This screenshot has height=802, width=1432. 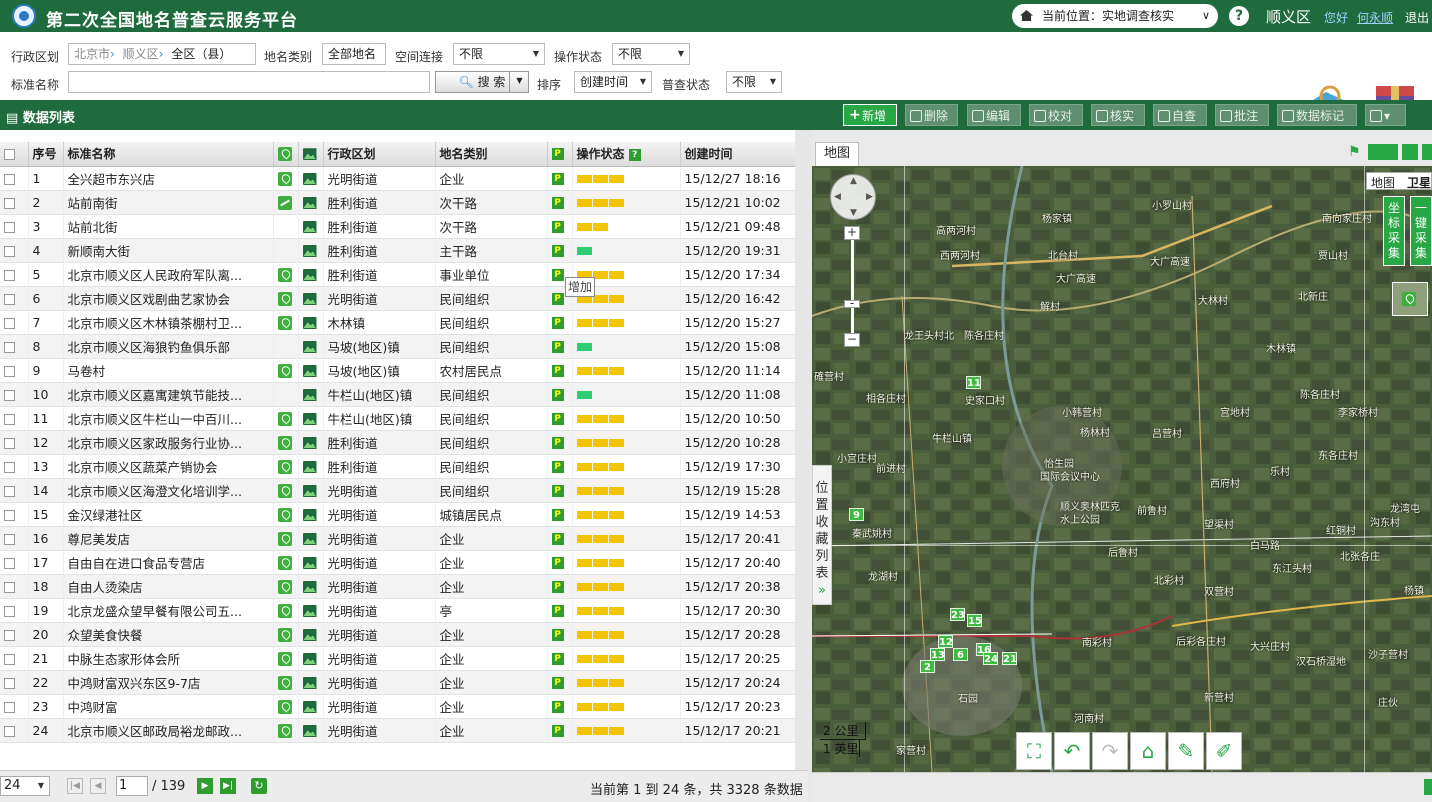 I want to click on spatial-link-select: 不限, so click(x=499, y=54).